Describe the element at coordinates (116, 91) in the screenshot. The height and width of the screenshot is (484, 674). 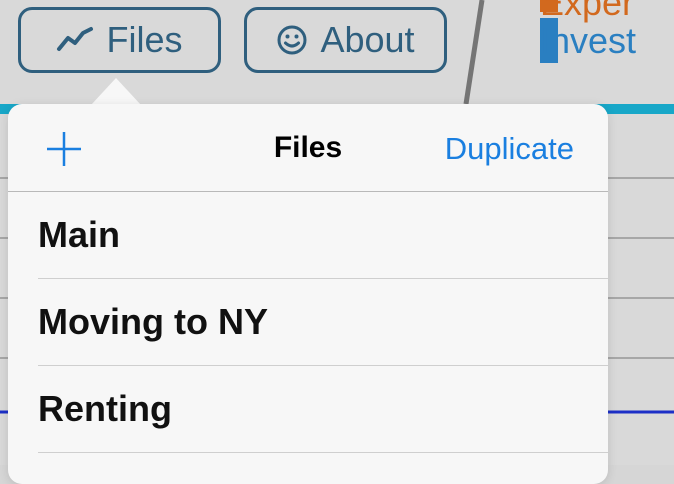
I see `popover-arrow` at that location.